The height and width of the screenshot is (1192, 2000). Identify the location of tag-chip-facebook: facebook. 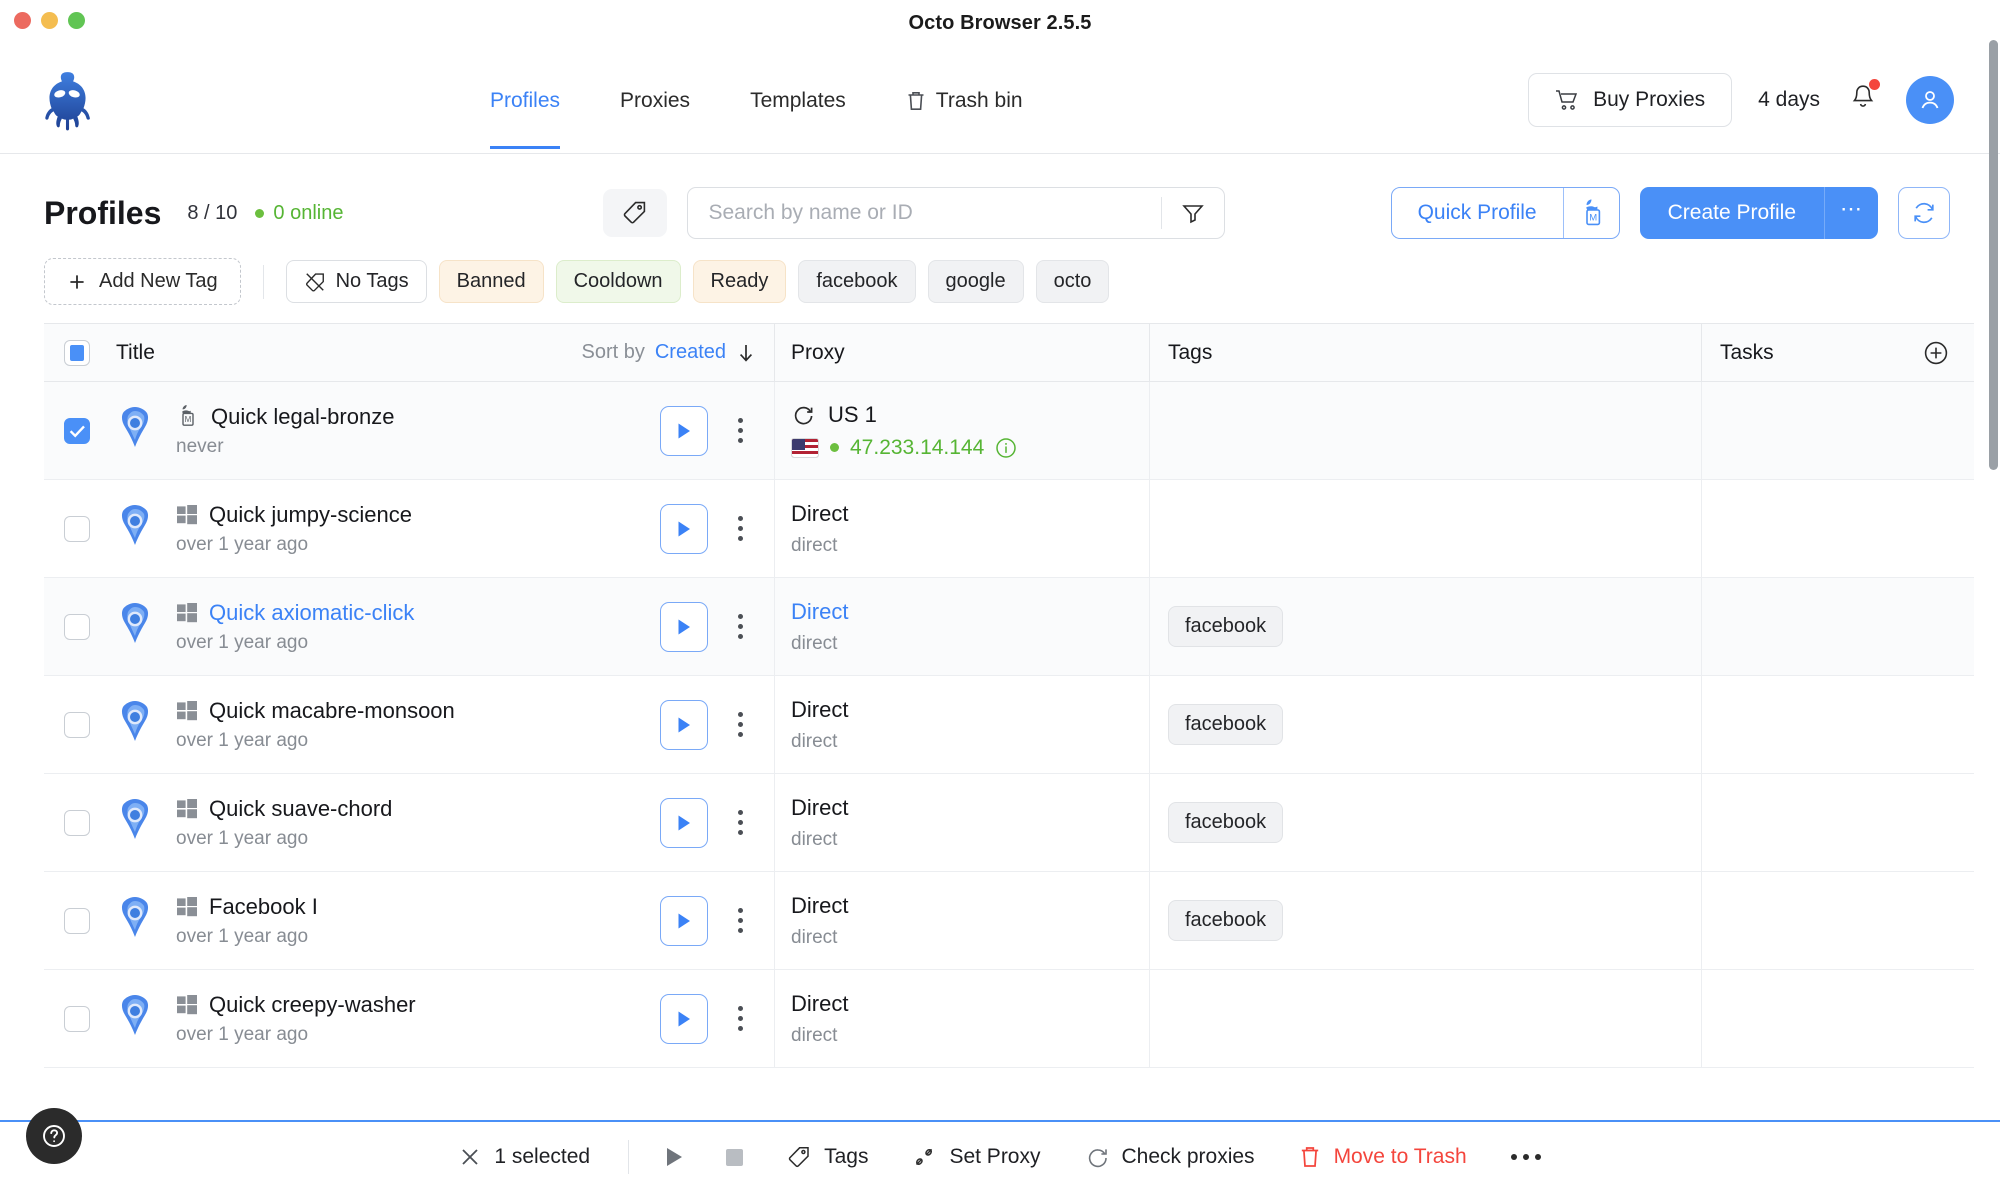
(857, 281).